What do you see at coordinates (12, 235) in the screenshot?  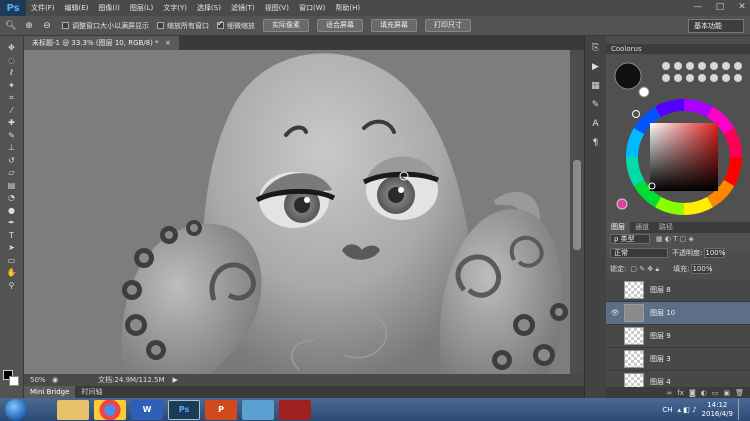 I see `type-tool-icon: T` at bounding box center [12, 235].